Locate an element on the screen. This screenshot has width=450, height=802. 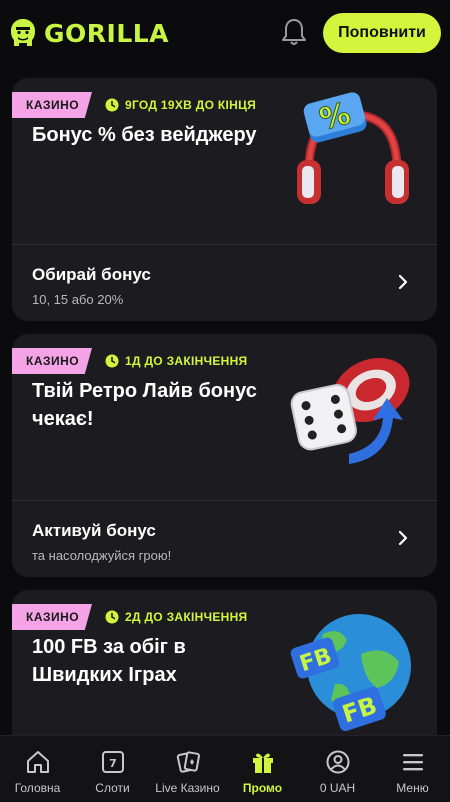
topup-button: Поповнити is located at coordinates (382, 33).